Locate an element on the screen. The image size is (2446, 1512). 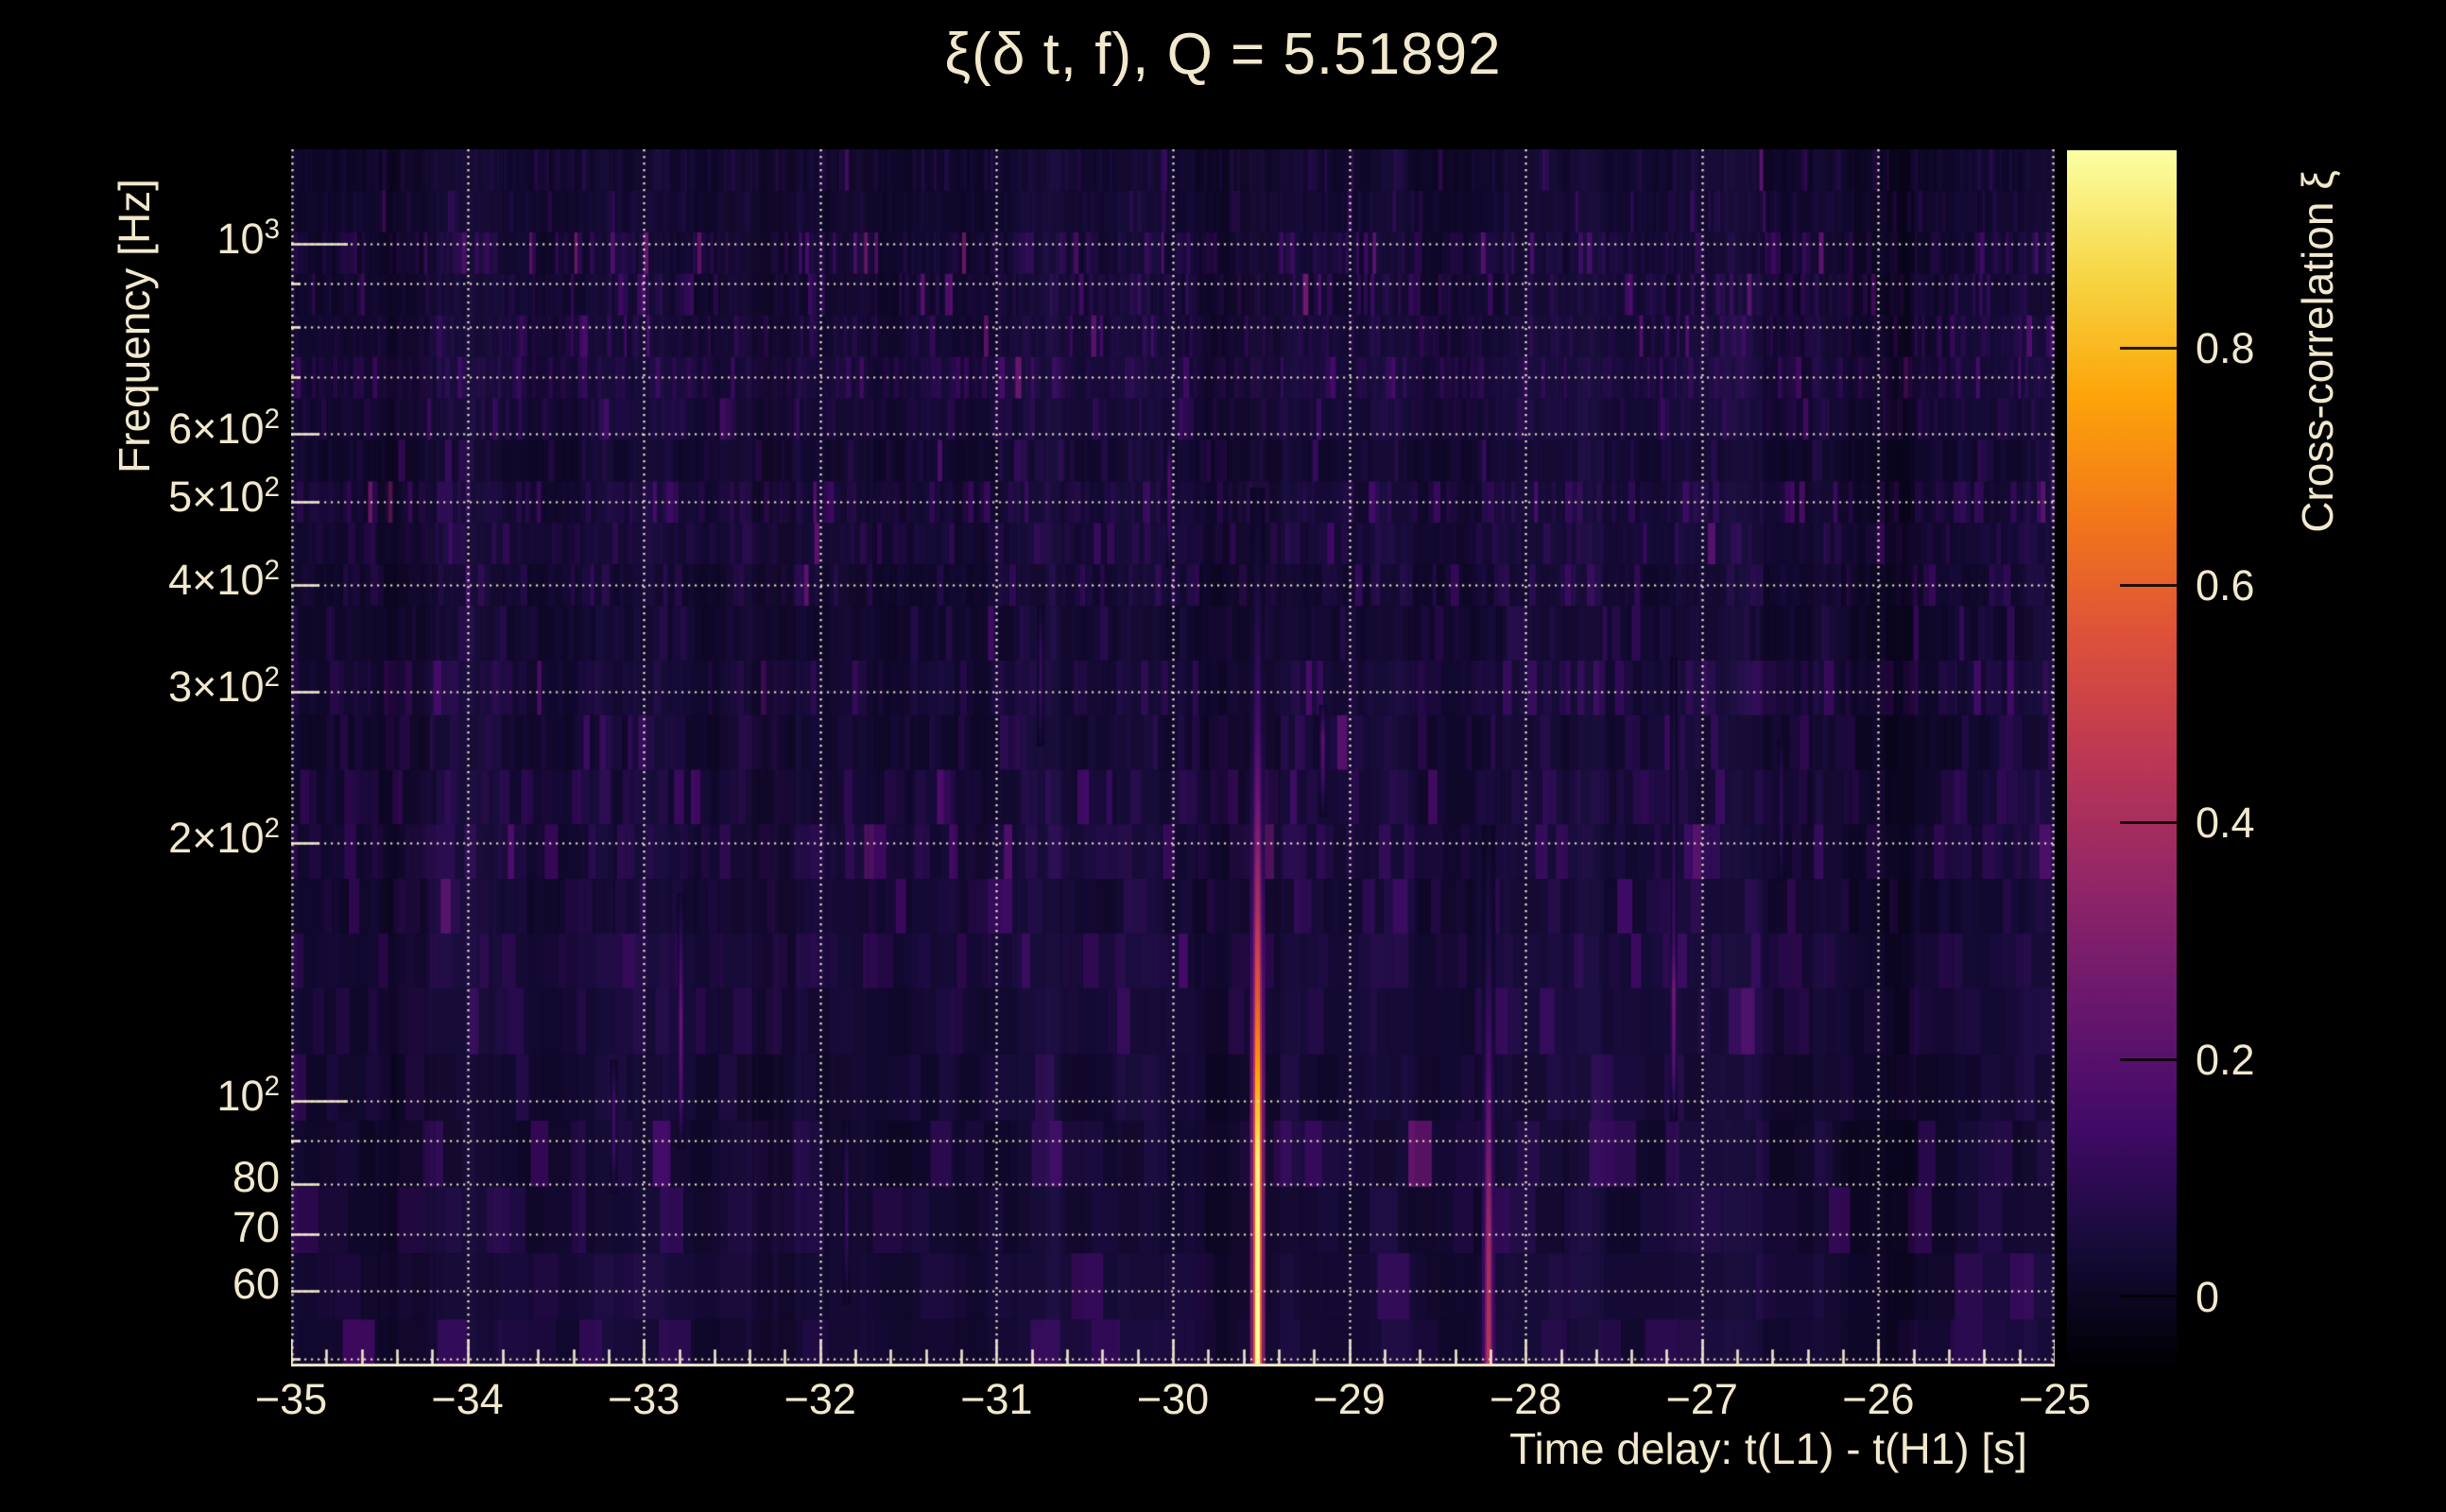
x-tick-label--30: −30 is located at coordinates (1173, 1399).